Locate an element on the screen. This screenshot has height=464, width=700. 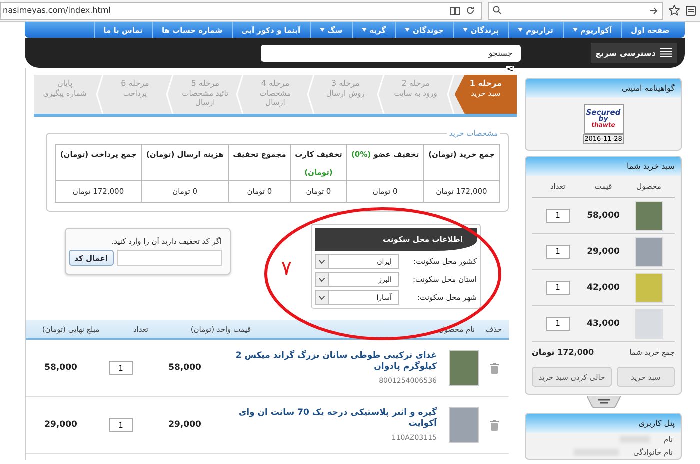
row-total: 29,000 is located at coordinates (61, 425).